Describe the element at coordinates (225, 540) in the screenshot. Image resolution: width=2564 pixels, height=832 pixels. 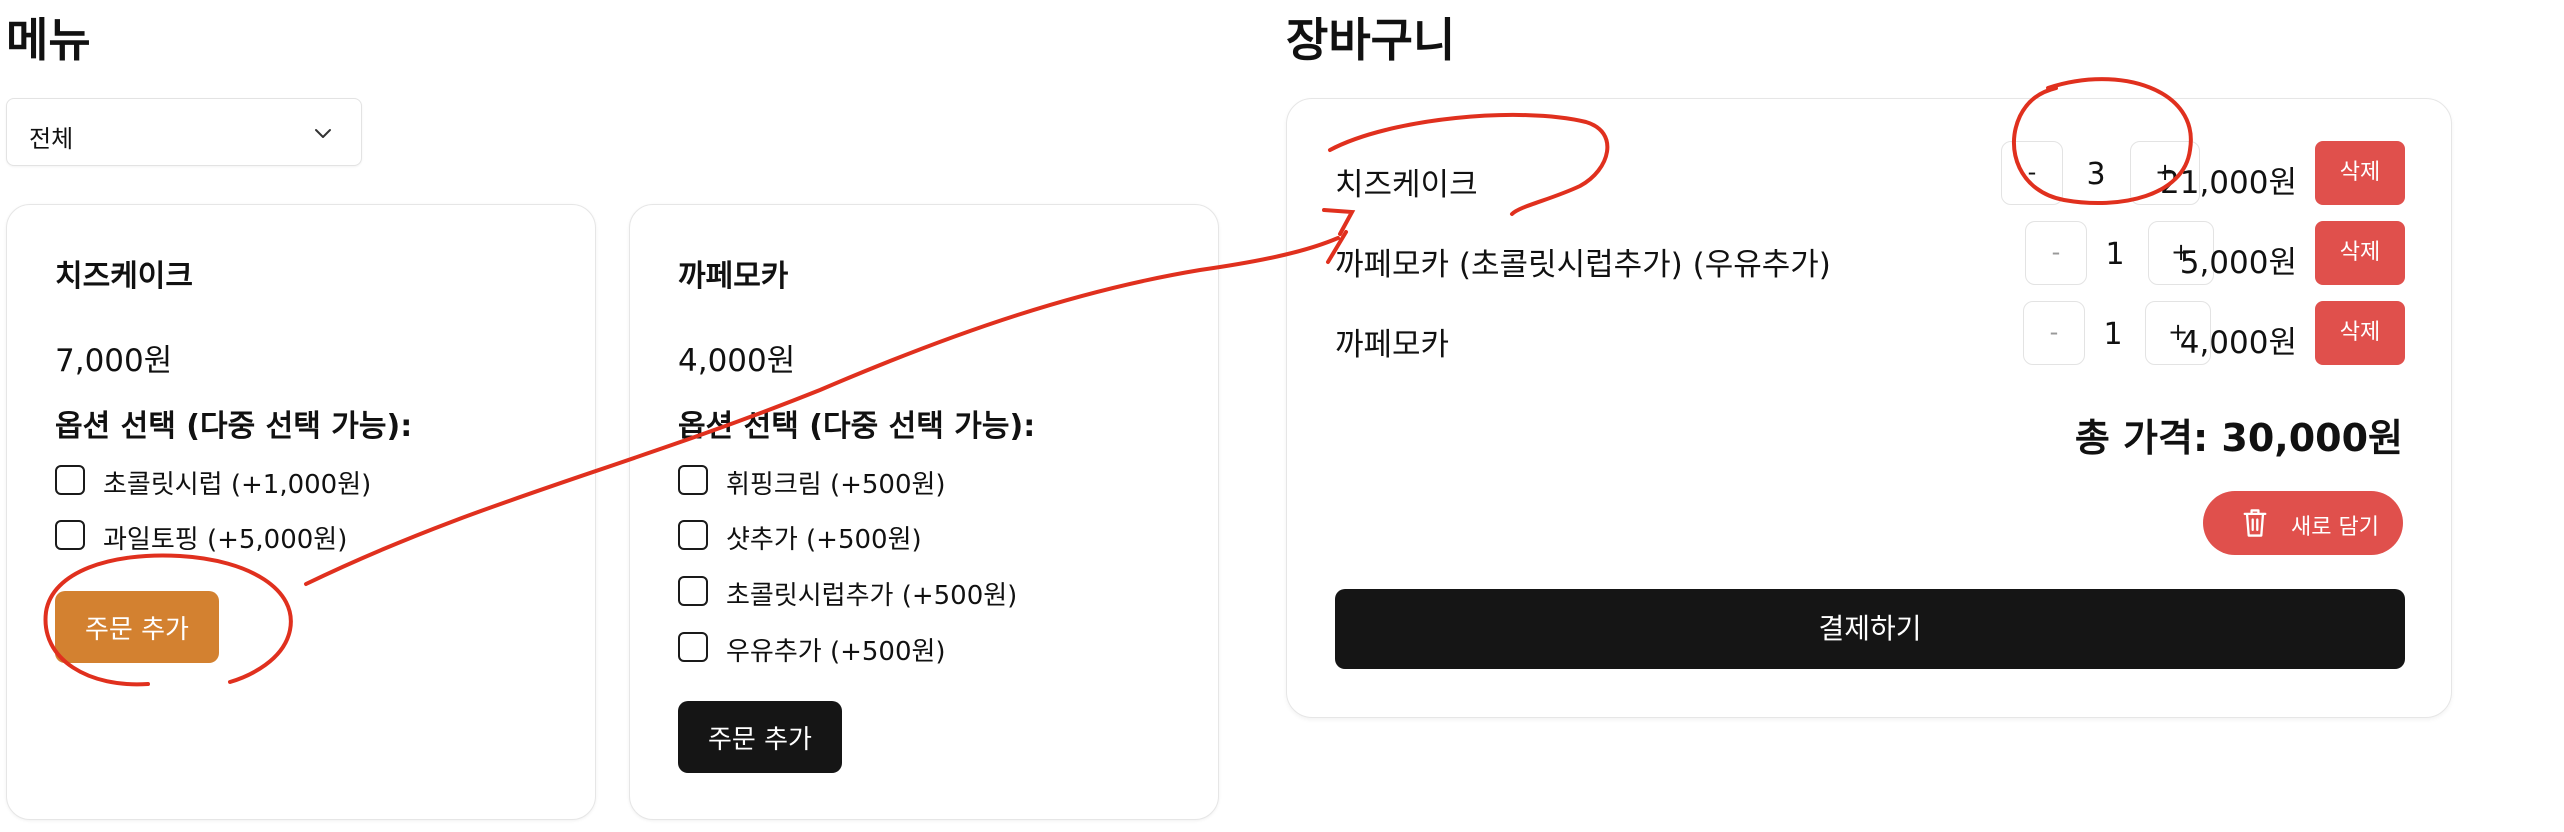
I see `option-label: 과일토핑 (+5,000원)` at that location.